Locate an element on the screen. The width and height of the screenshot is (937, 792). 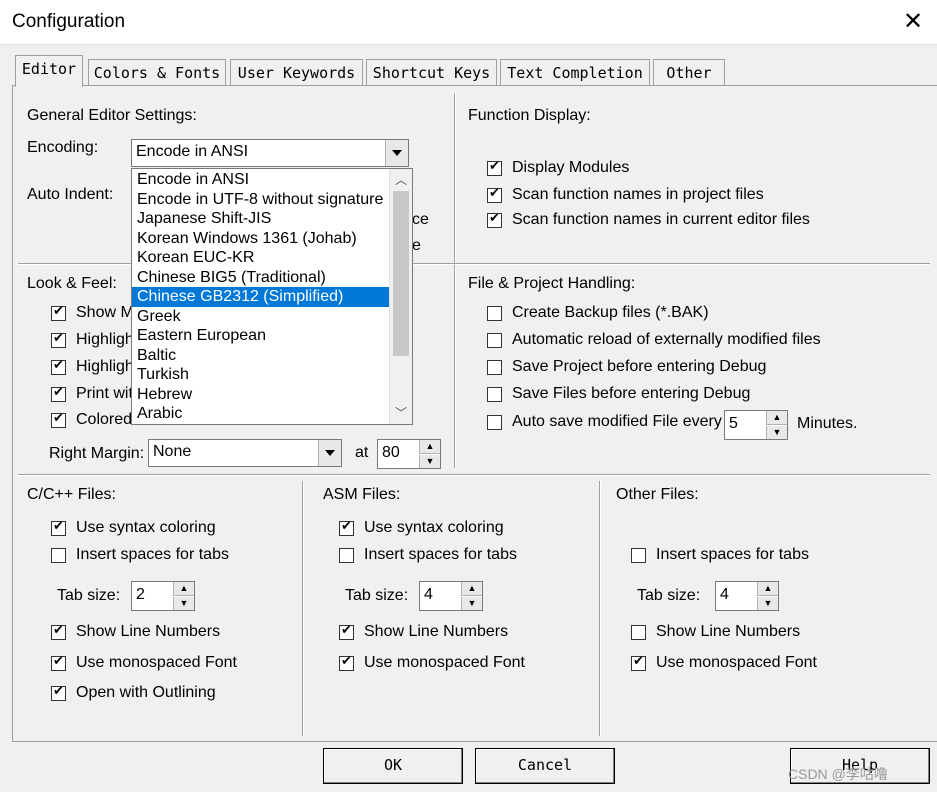
tab-other: Other is located at coordinates (689, 72).